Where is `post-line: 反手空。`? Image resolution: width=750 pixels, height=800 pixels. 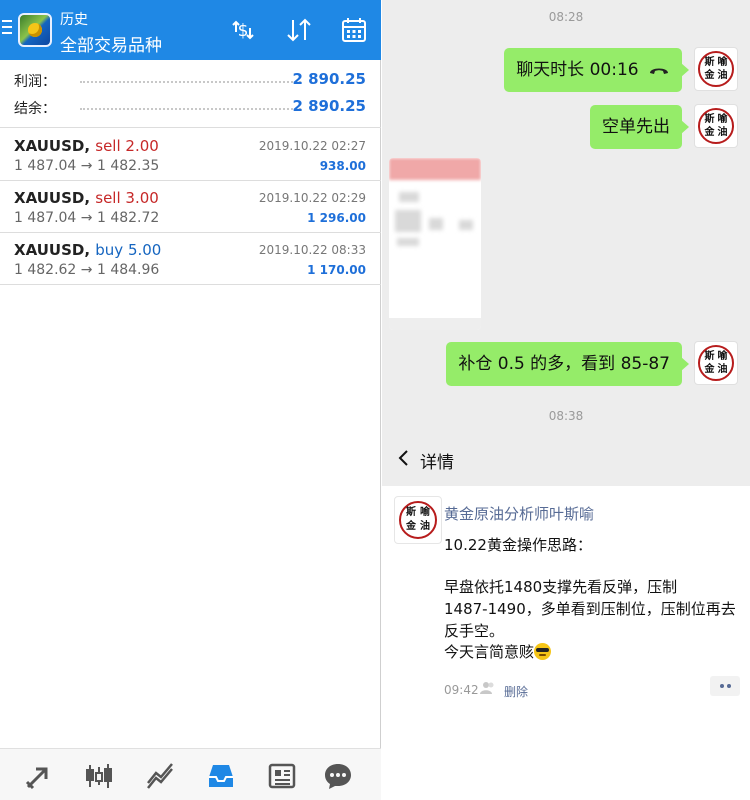
post-line: 反手空。 is located at coordinates (474, 631).